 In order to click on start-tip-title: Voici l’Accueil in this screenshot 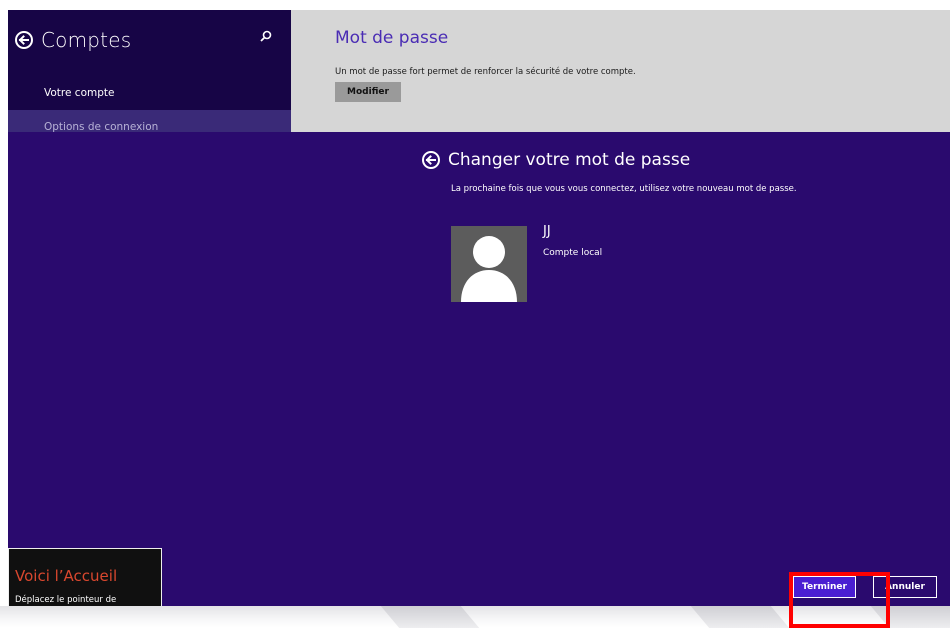, I will do `click(66, 576)`.